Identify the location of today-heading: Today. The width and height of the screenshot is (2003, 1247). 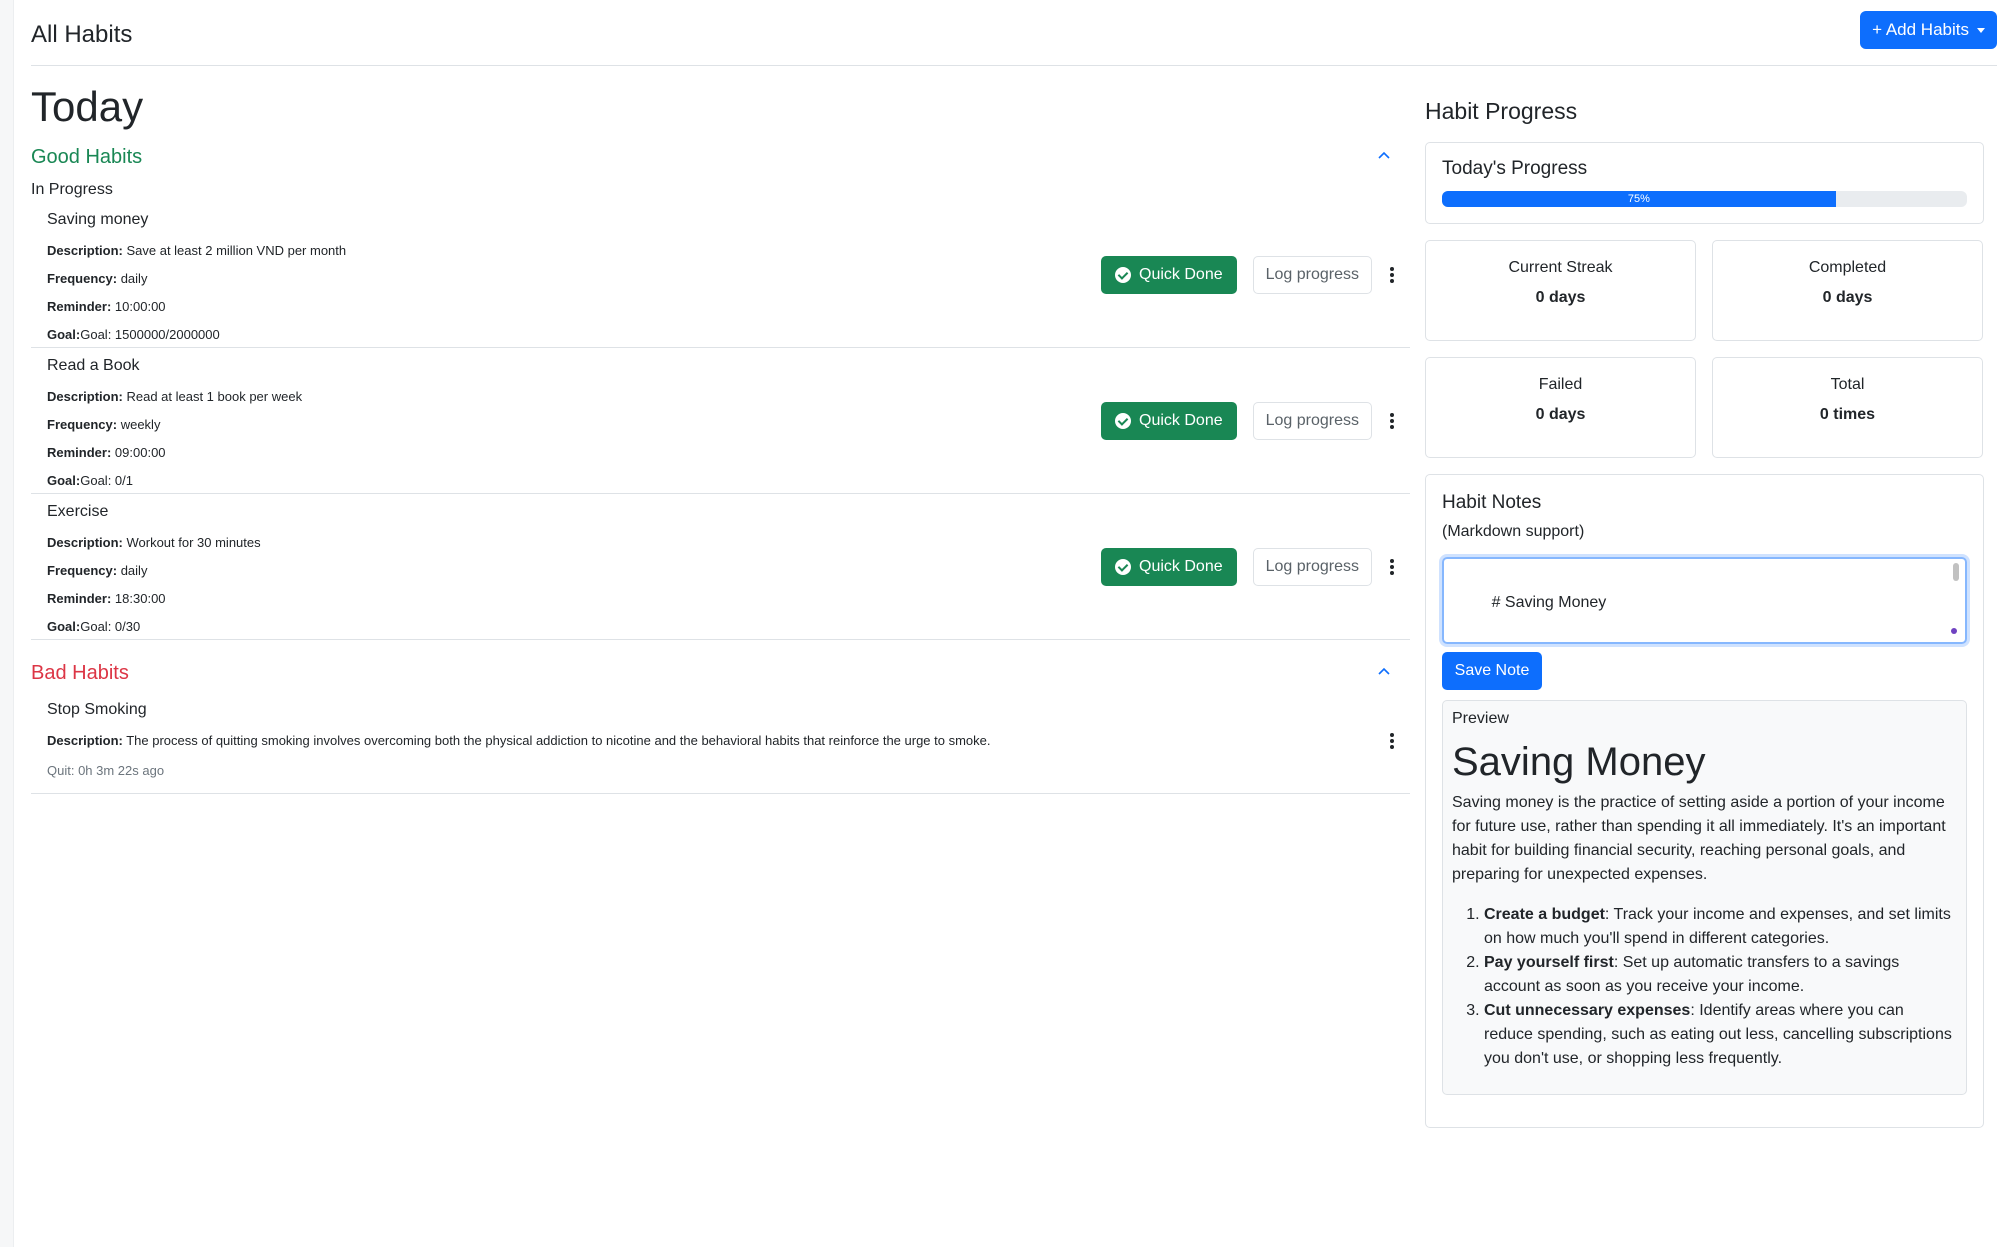
(87, 106).